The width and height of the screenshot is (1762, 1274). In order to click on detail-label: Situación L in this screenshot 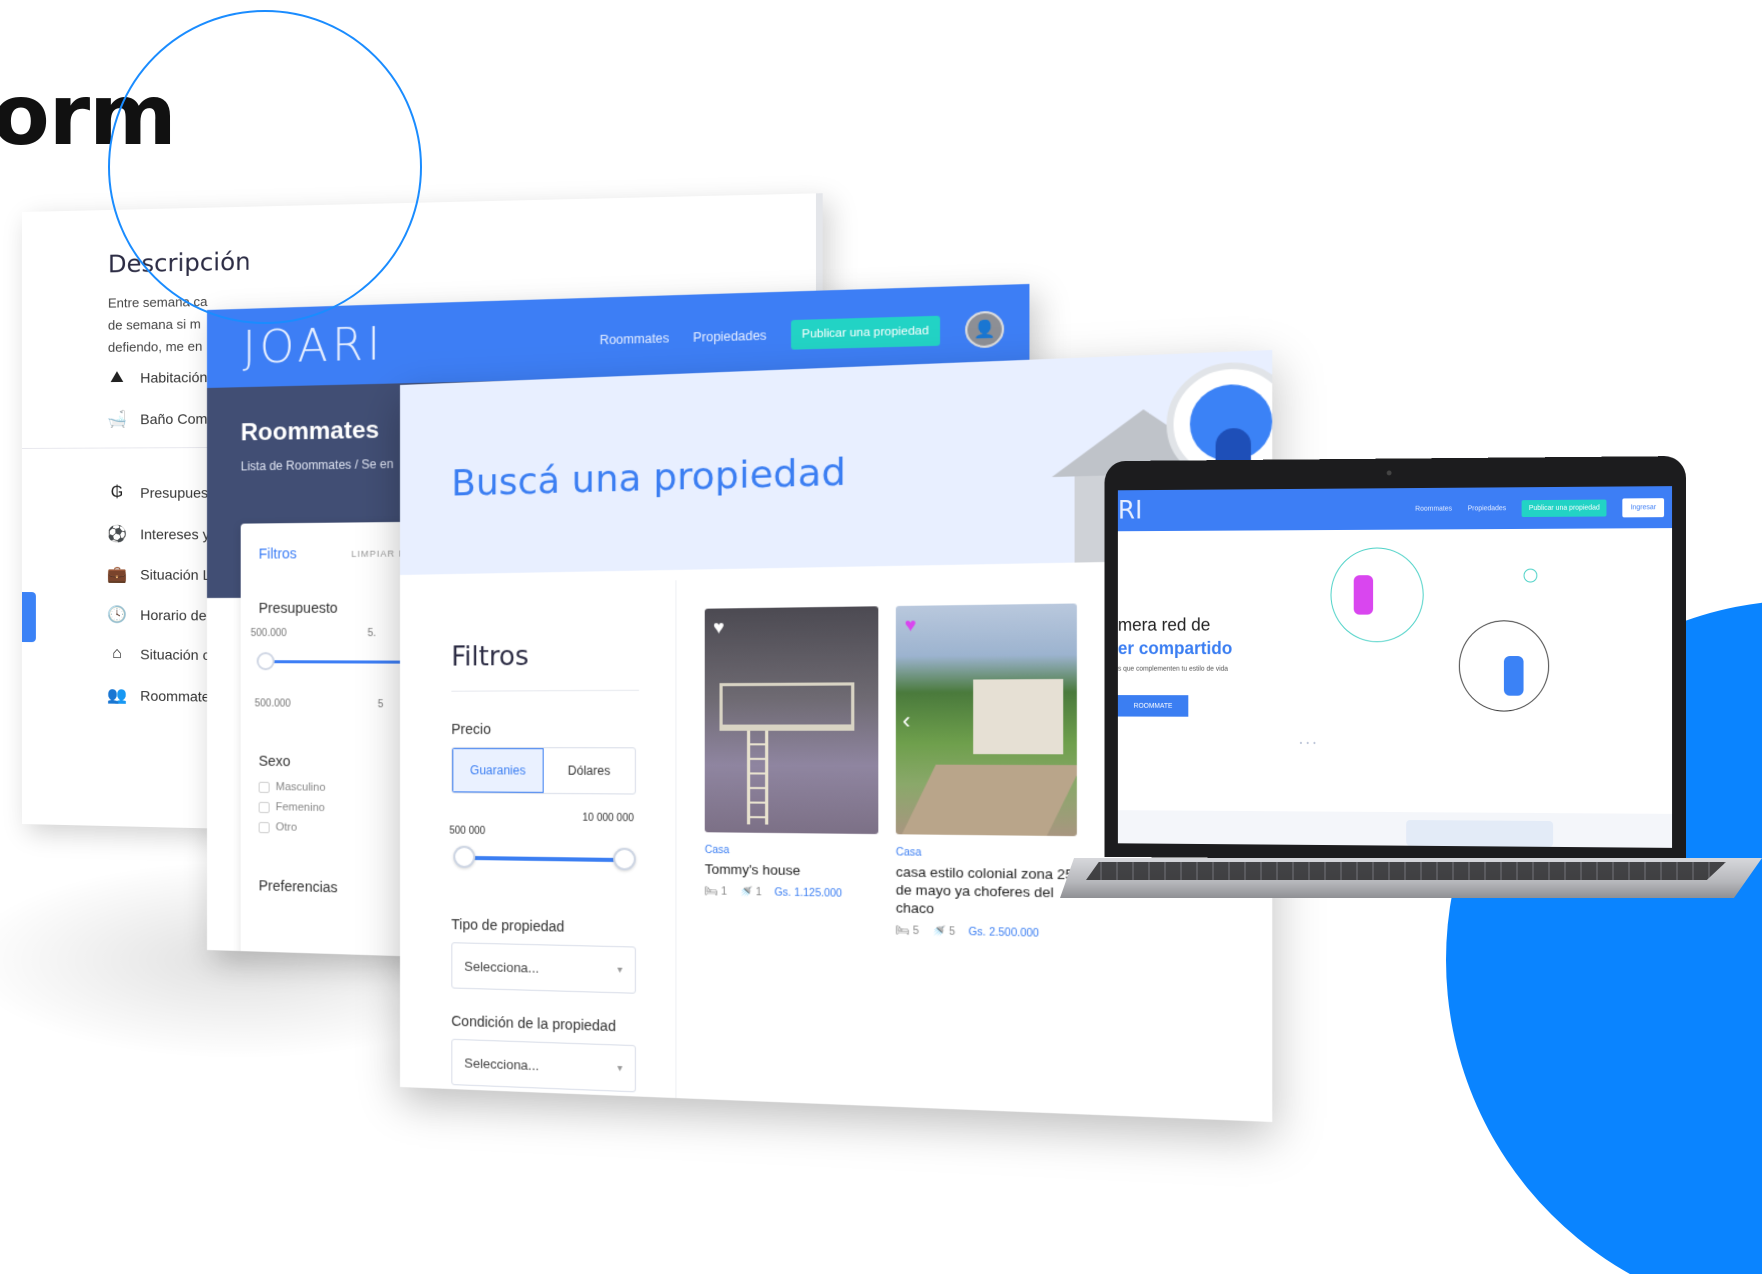, I will do `click(175, 574)`.